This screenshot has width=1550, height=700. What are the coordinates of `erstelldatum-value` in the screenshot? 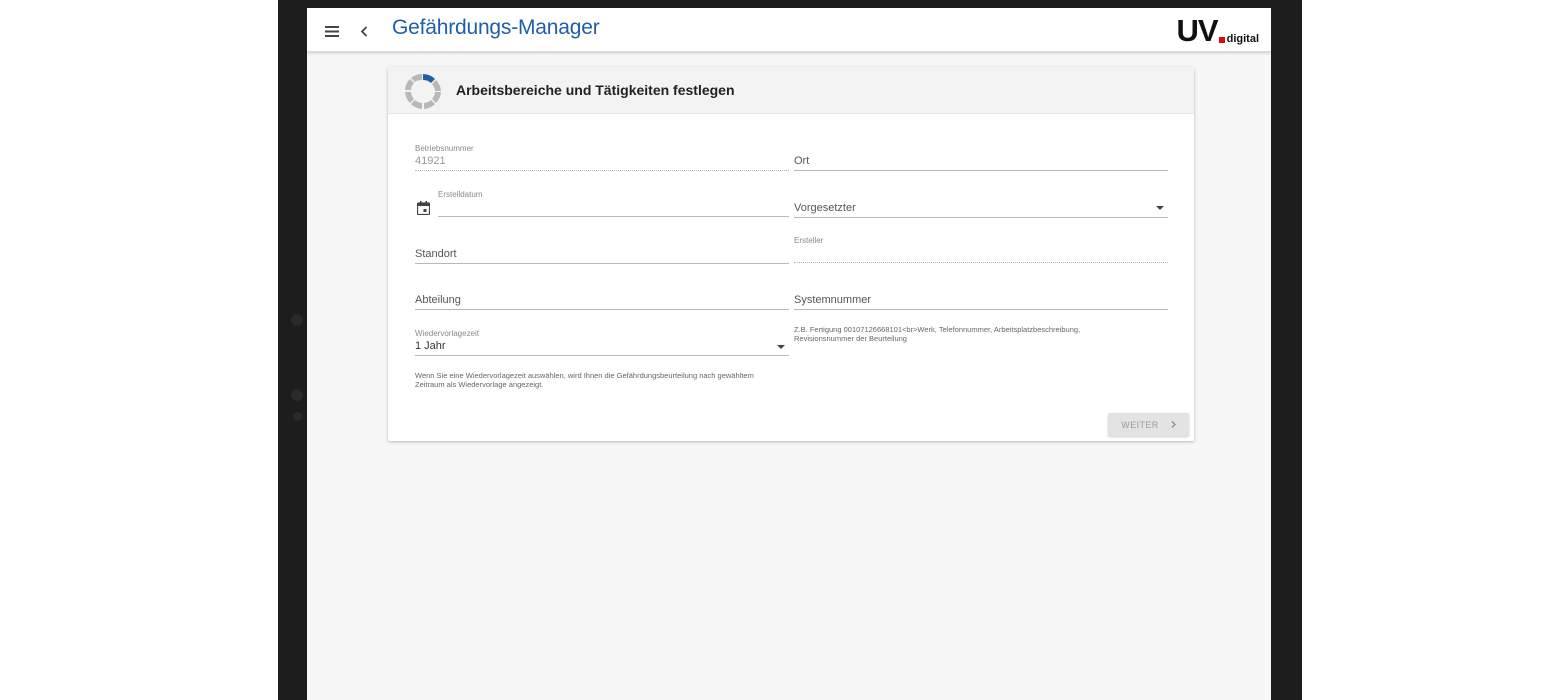 It's located at (613, 207).